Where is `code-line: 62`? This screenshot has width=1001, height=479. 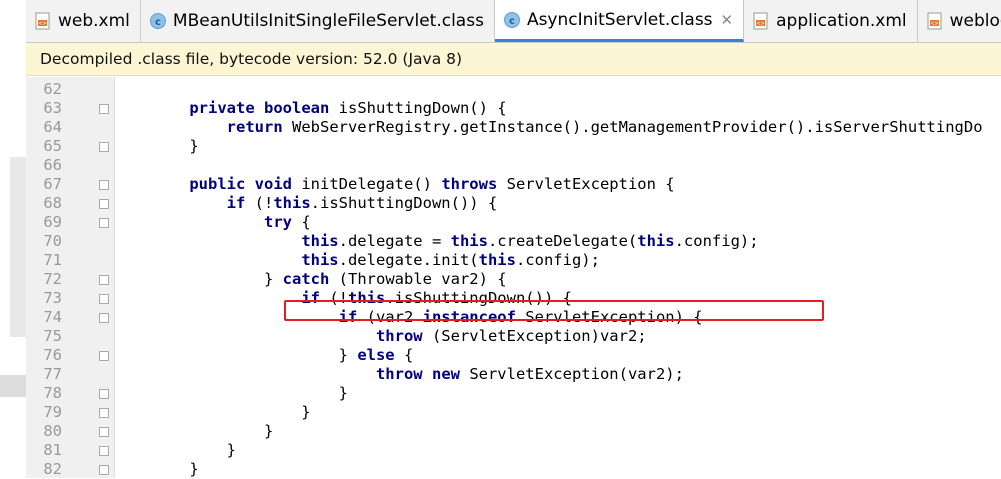 code-line: 62 is located at coordinates (513, 89).